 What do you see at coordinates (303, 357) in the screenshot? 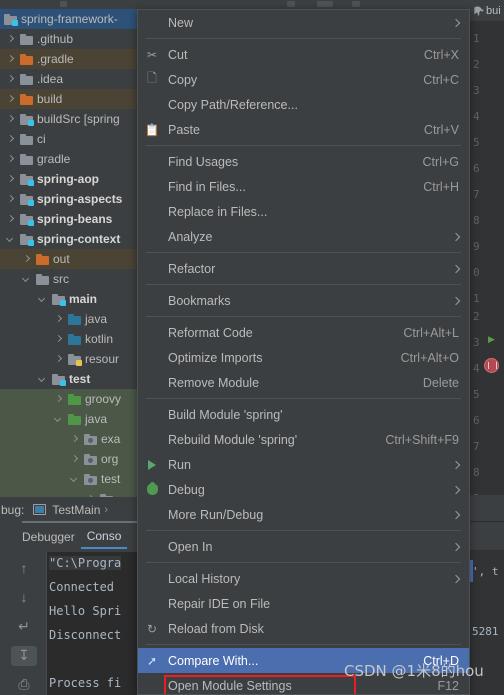
I see `menu-item-optimize-imports: Optimize Imports Ctrl+Alt+O` at bounding box center [303, 357].